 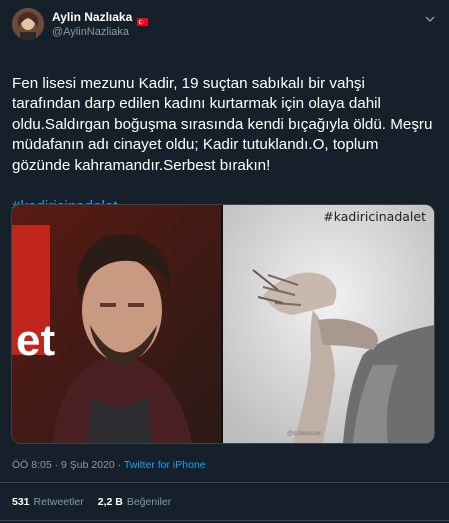 I want to click on avatar-image, so click(x=28, y=24).